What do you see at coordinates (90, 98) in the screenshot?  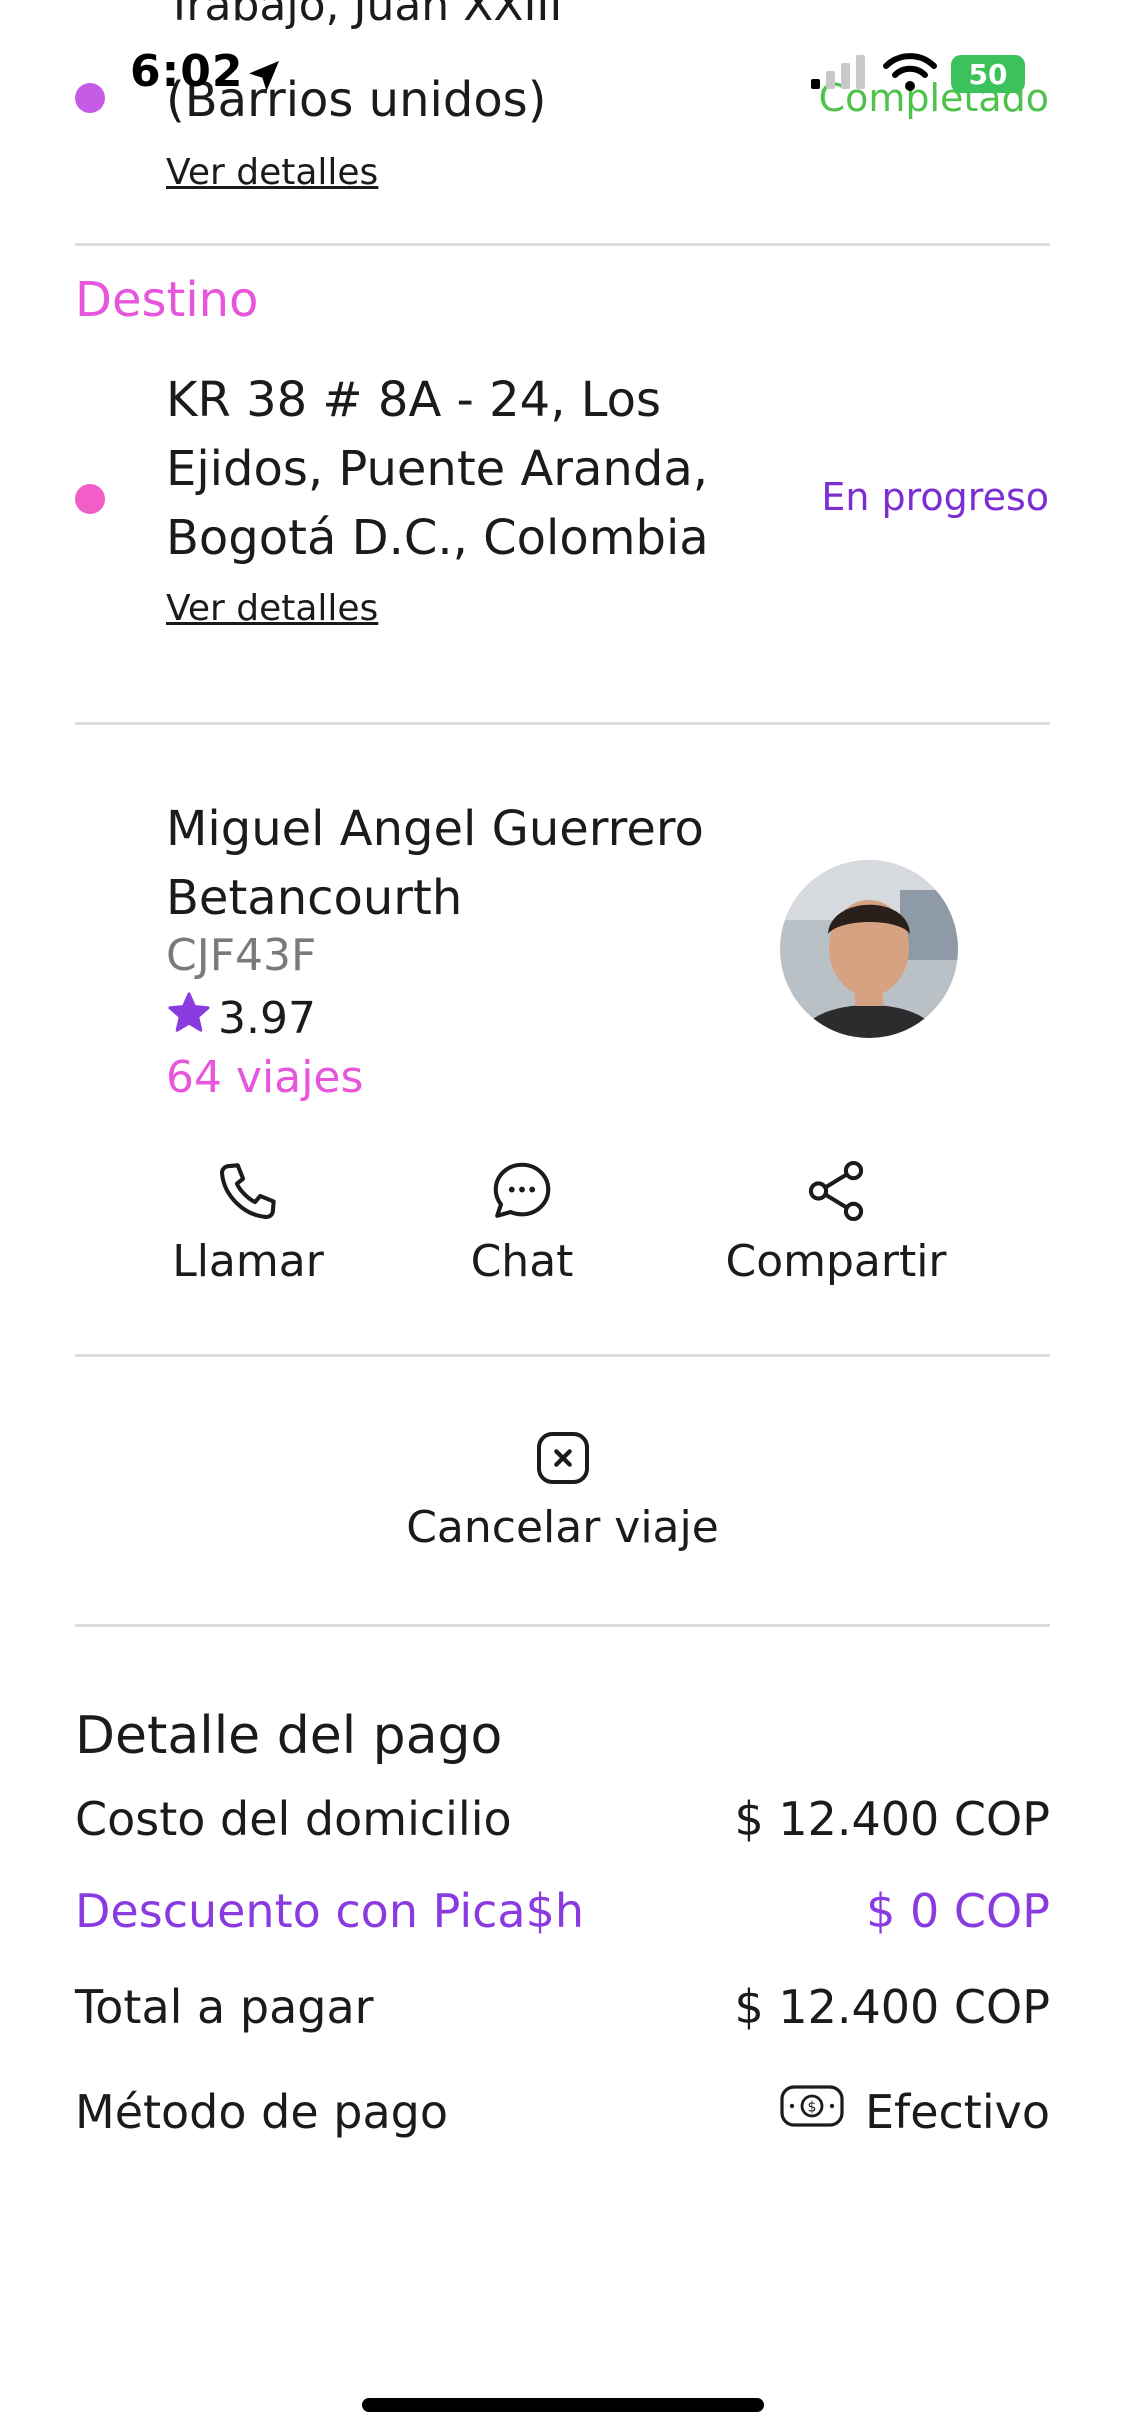 I see `origin-dot` at bounding box center [90, 98].